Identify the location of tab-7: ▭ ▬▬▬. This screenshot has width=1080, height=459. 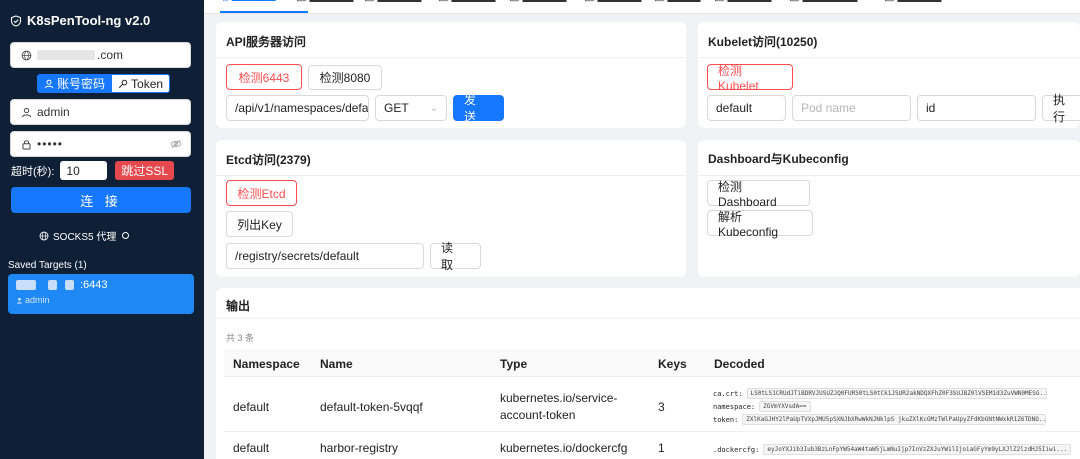
(677, 2).